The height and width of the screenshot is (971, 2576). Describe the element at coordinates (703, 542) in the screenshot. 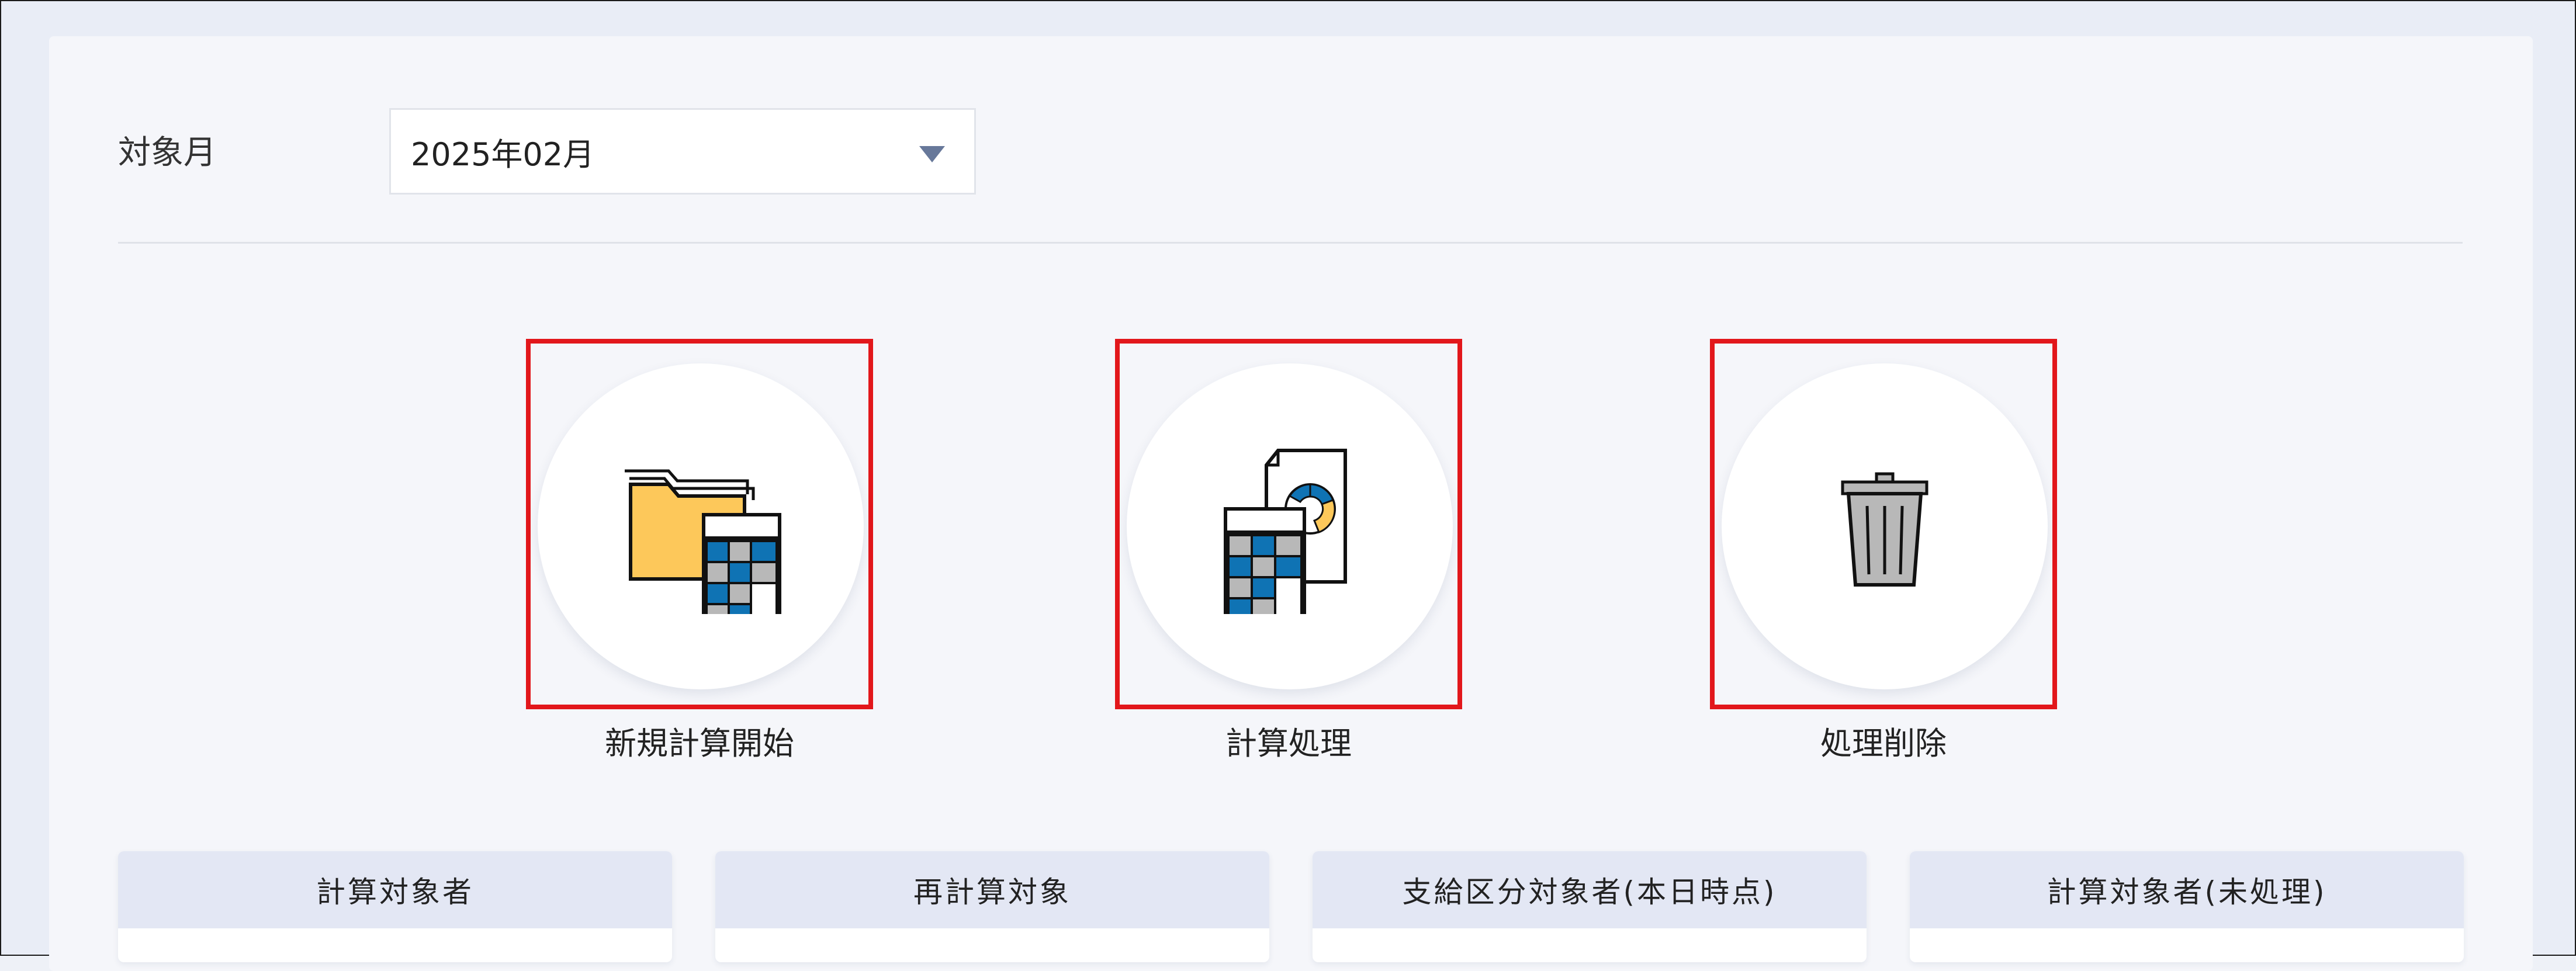

I see `folder-calculator-icon` at that location.